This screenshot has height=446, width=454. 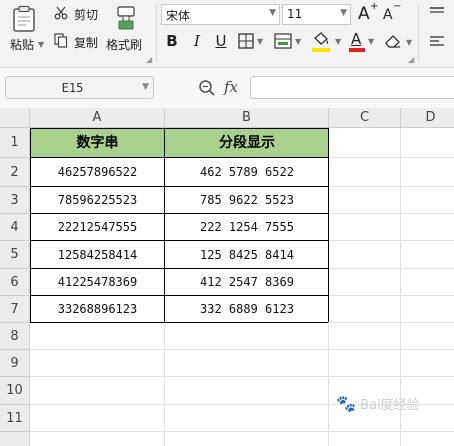 I want to click on formula-input, so click(x=352, y=87).